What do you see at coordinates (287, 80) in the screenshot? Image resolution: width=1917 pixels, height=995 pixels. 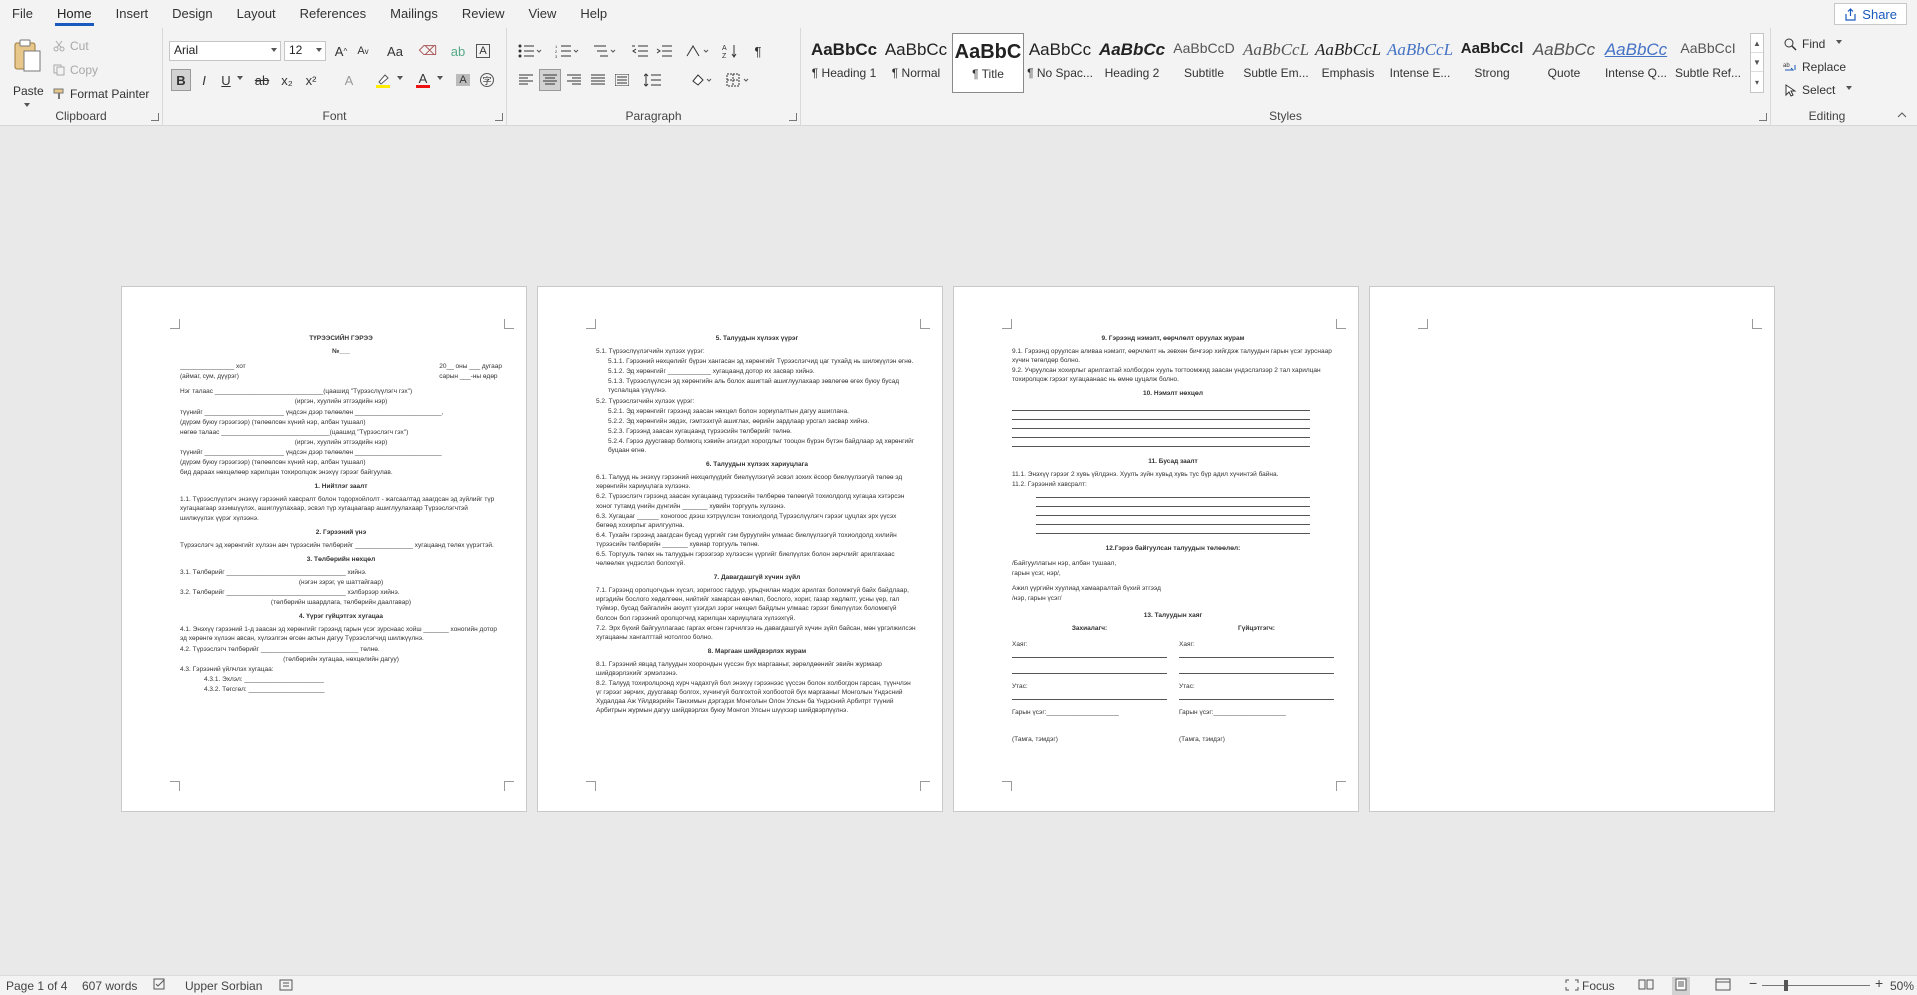 I see `subscript-button: x₂` at bounding box center [287, 80].